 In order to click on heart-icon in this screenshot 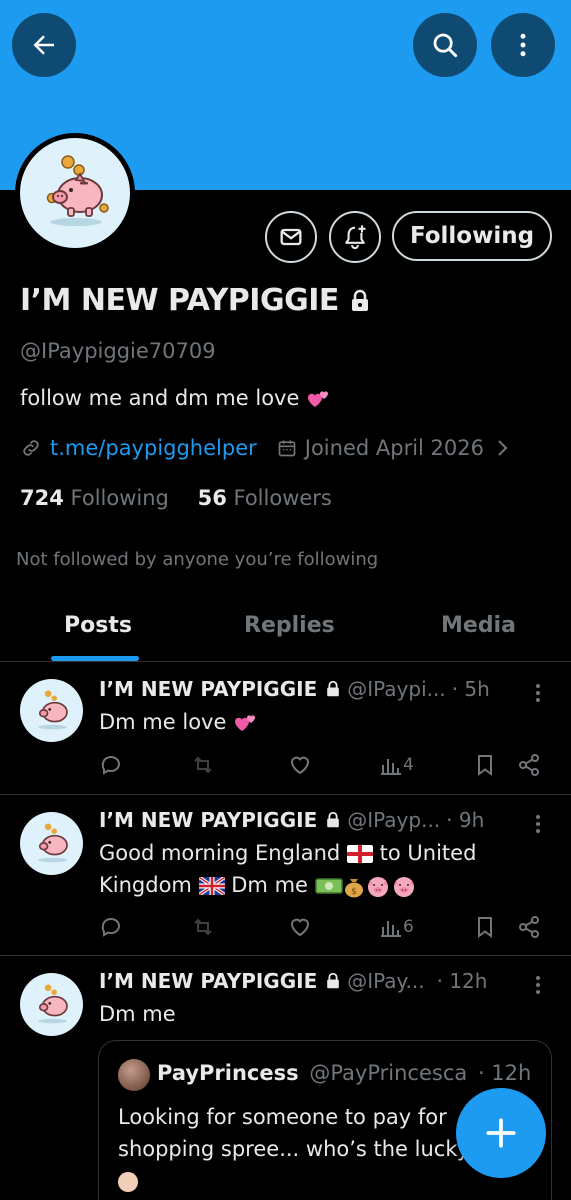, I will do `click(300, 927)`.